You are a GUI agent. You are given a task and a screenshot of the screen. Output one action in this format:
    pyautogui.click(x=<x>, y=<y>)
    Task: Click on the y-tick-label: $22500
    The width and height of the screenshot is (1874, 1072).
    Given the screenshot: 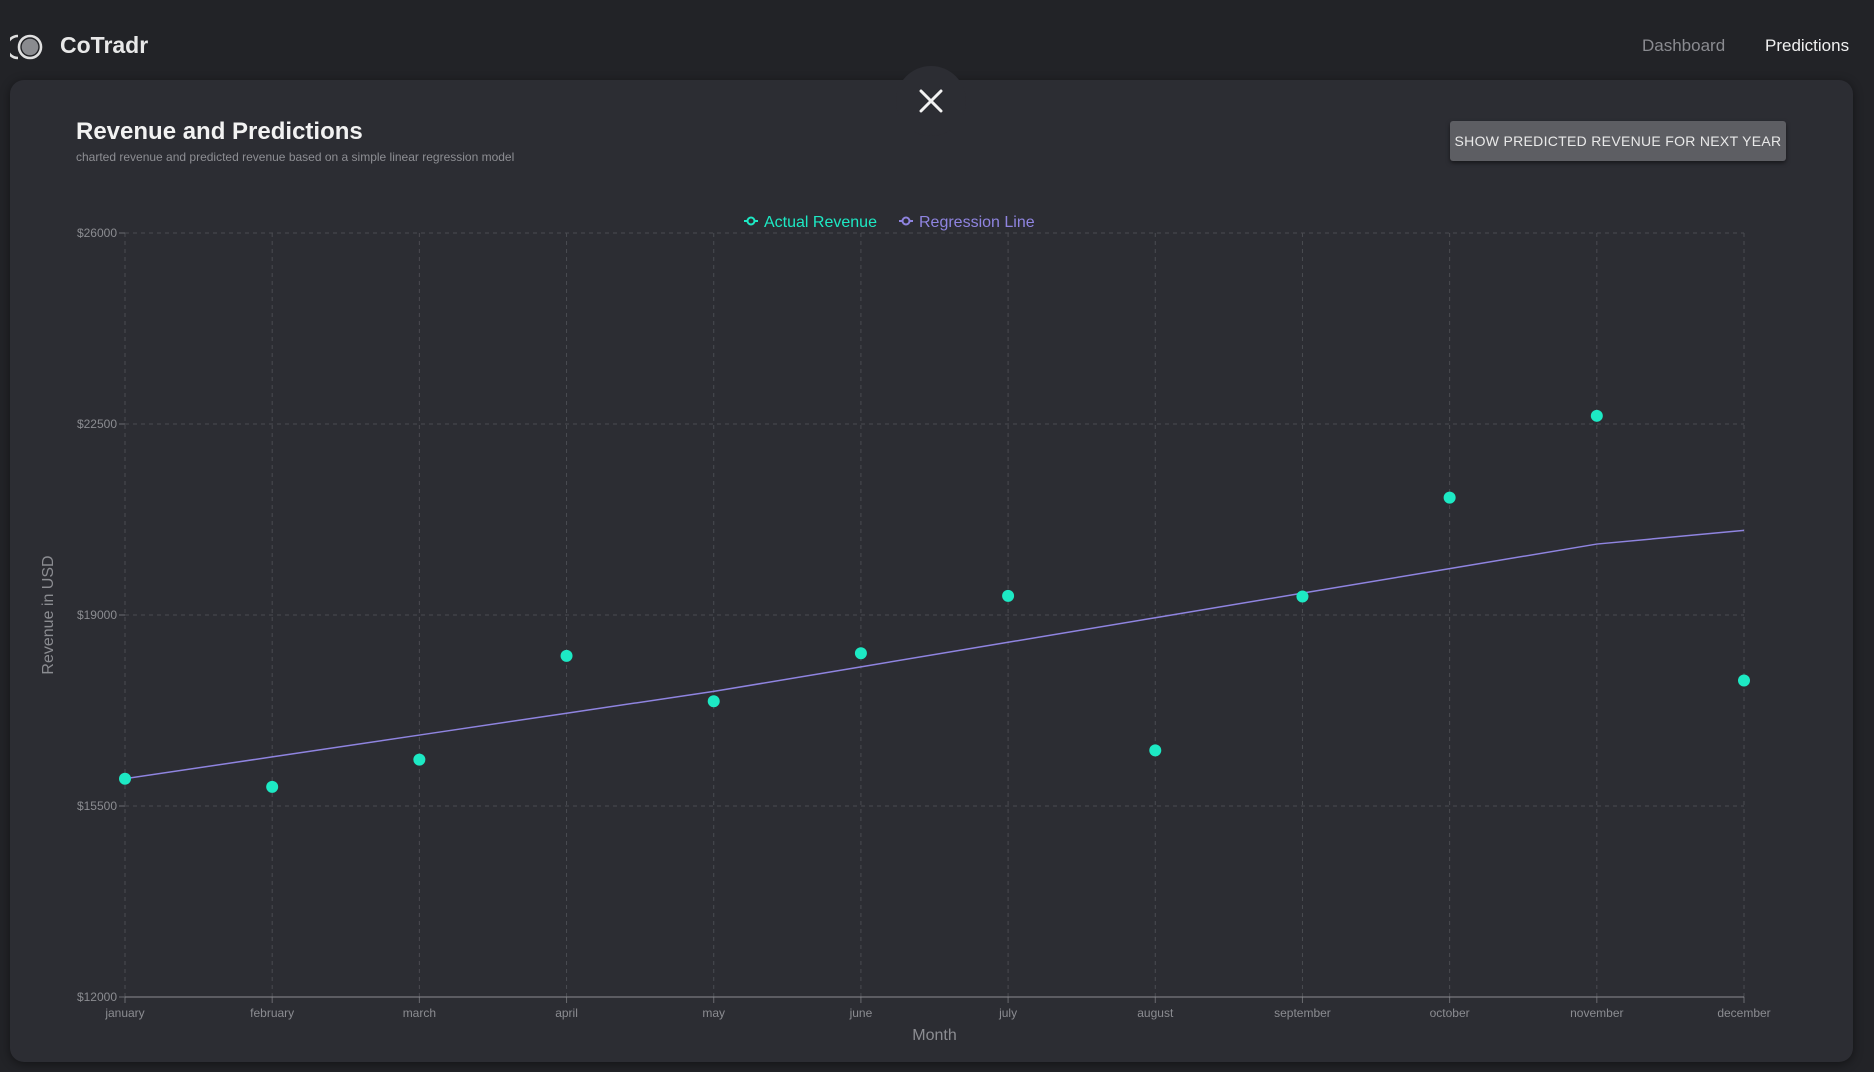 What is the action you would take?
    pyautogui.click(x=97, y=424)
    